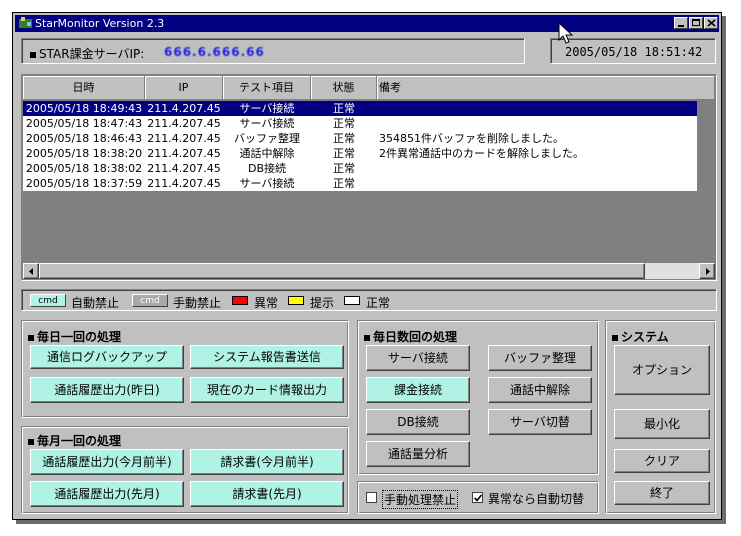 The width and height of the screenshot is (741, 536). I want to click on minimize-app-button: 最小化, so click(662, 424).